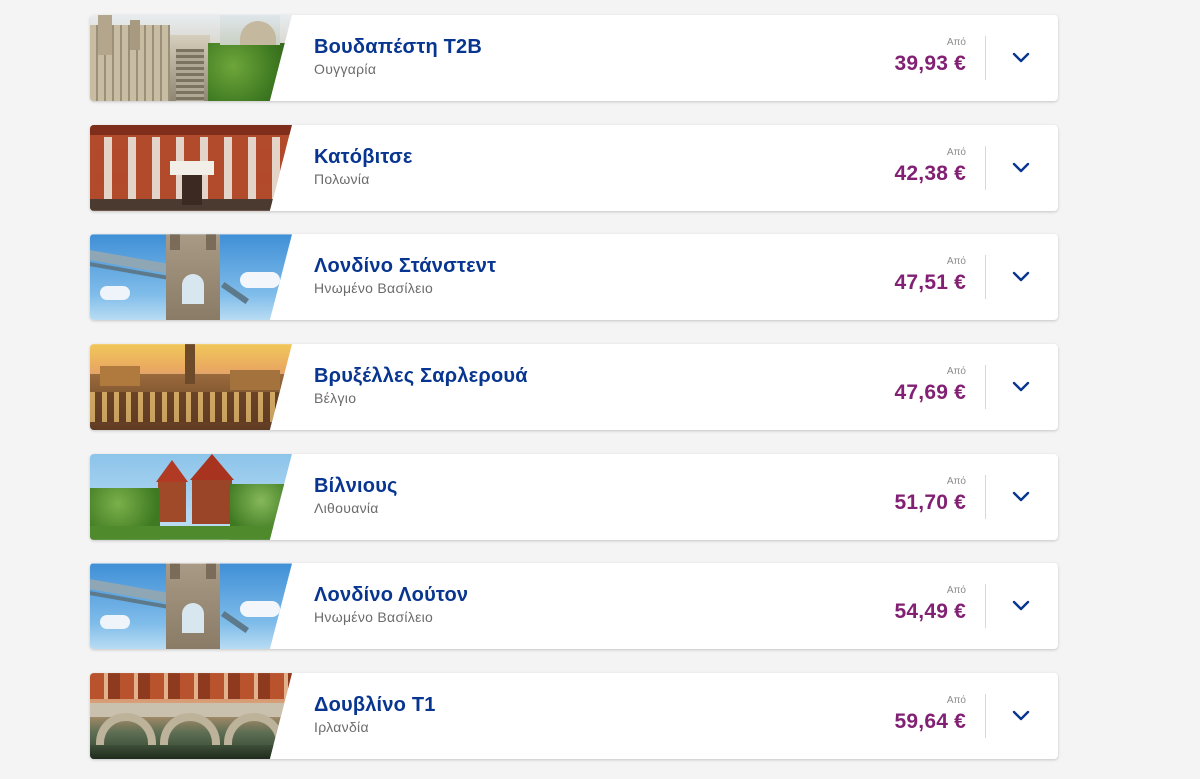 The image size is (1200, 779). Describe the element at coordinates (191, 58) in the screenshot. I see `destination-image-budapest` at that location.